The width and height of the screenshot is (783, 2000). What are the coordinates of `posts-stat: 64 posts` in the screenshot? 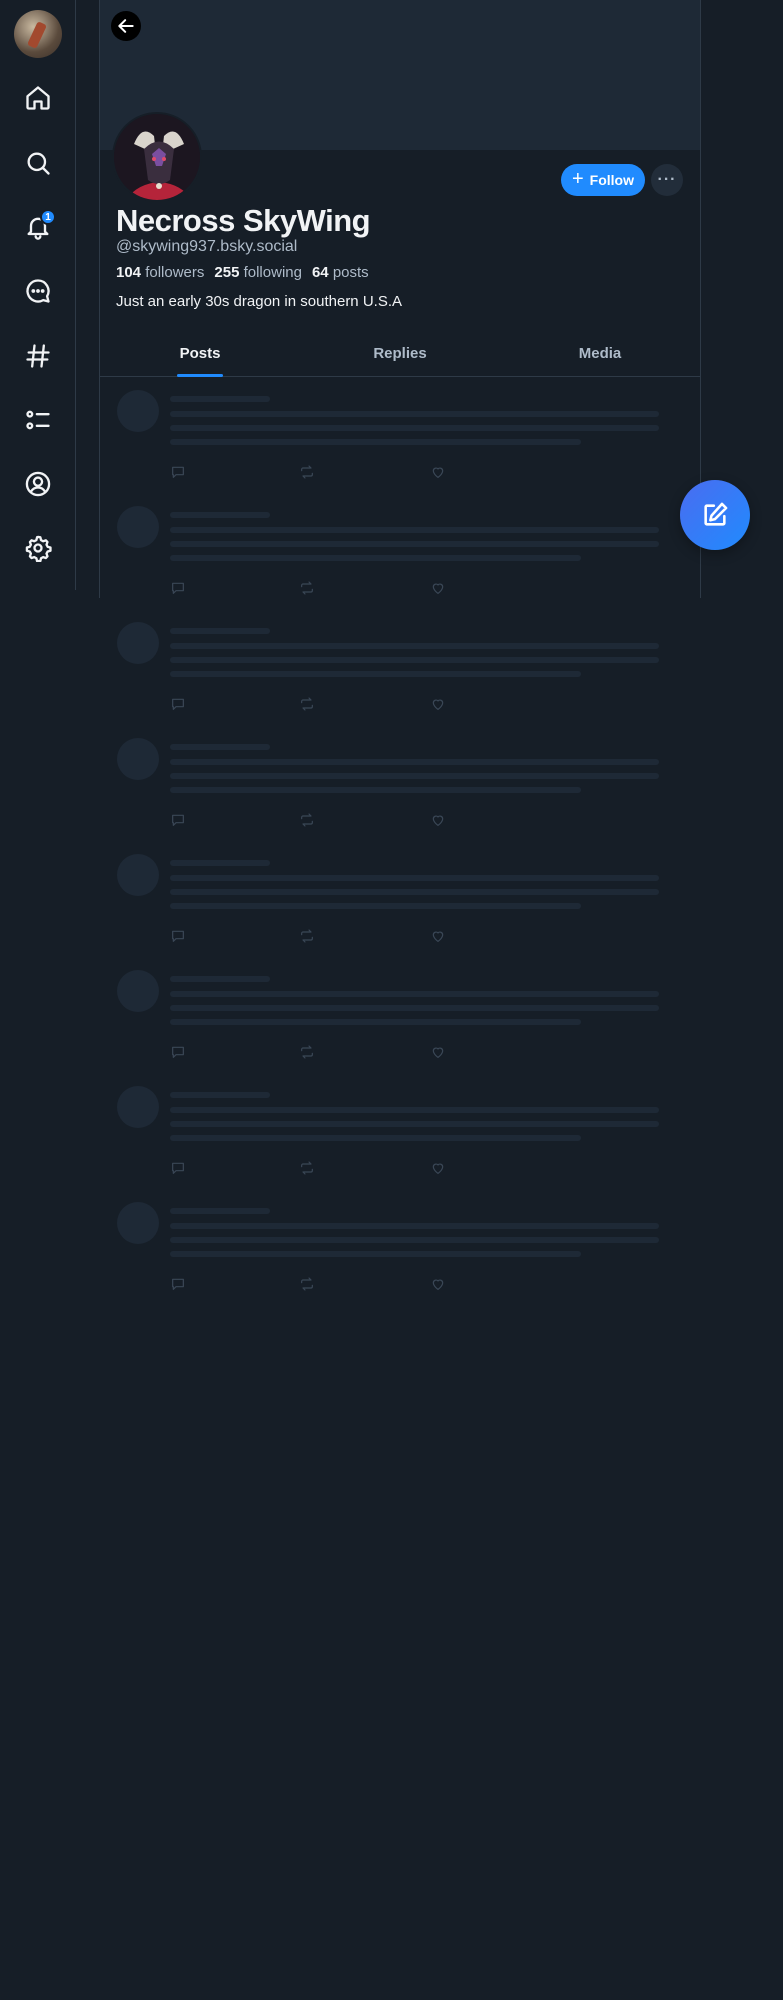 It's located at (340, 272).